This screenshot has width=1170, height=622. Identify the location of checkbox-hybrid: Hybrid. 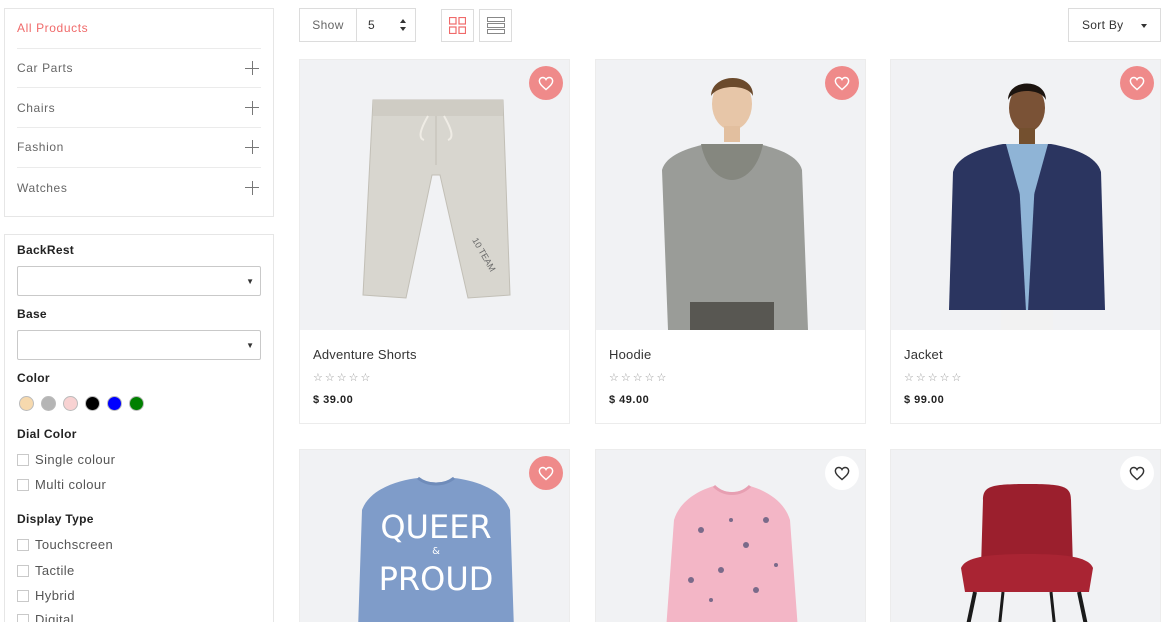
(46, 595).